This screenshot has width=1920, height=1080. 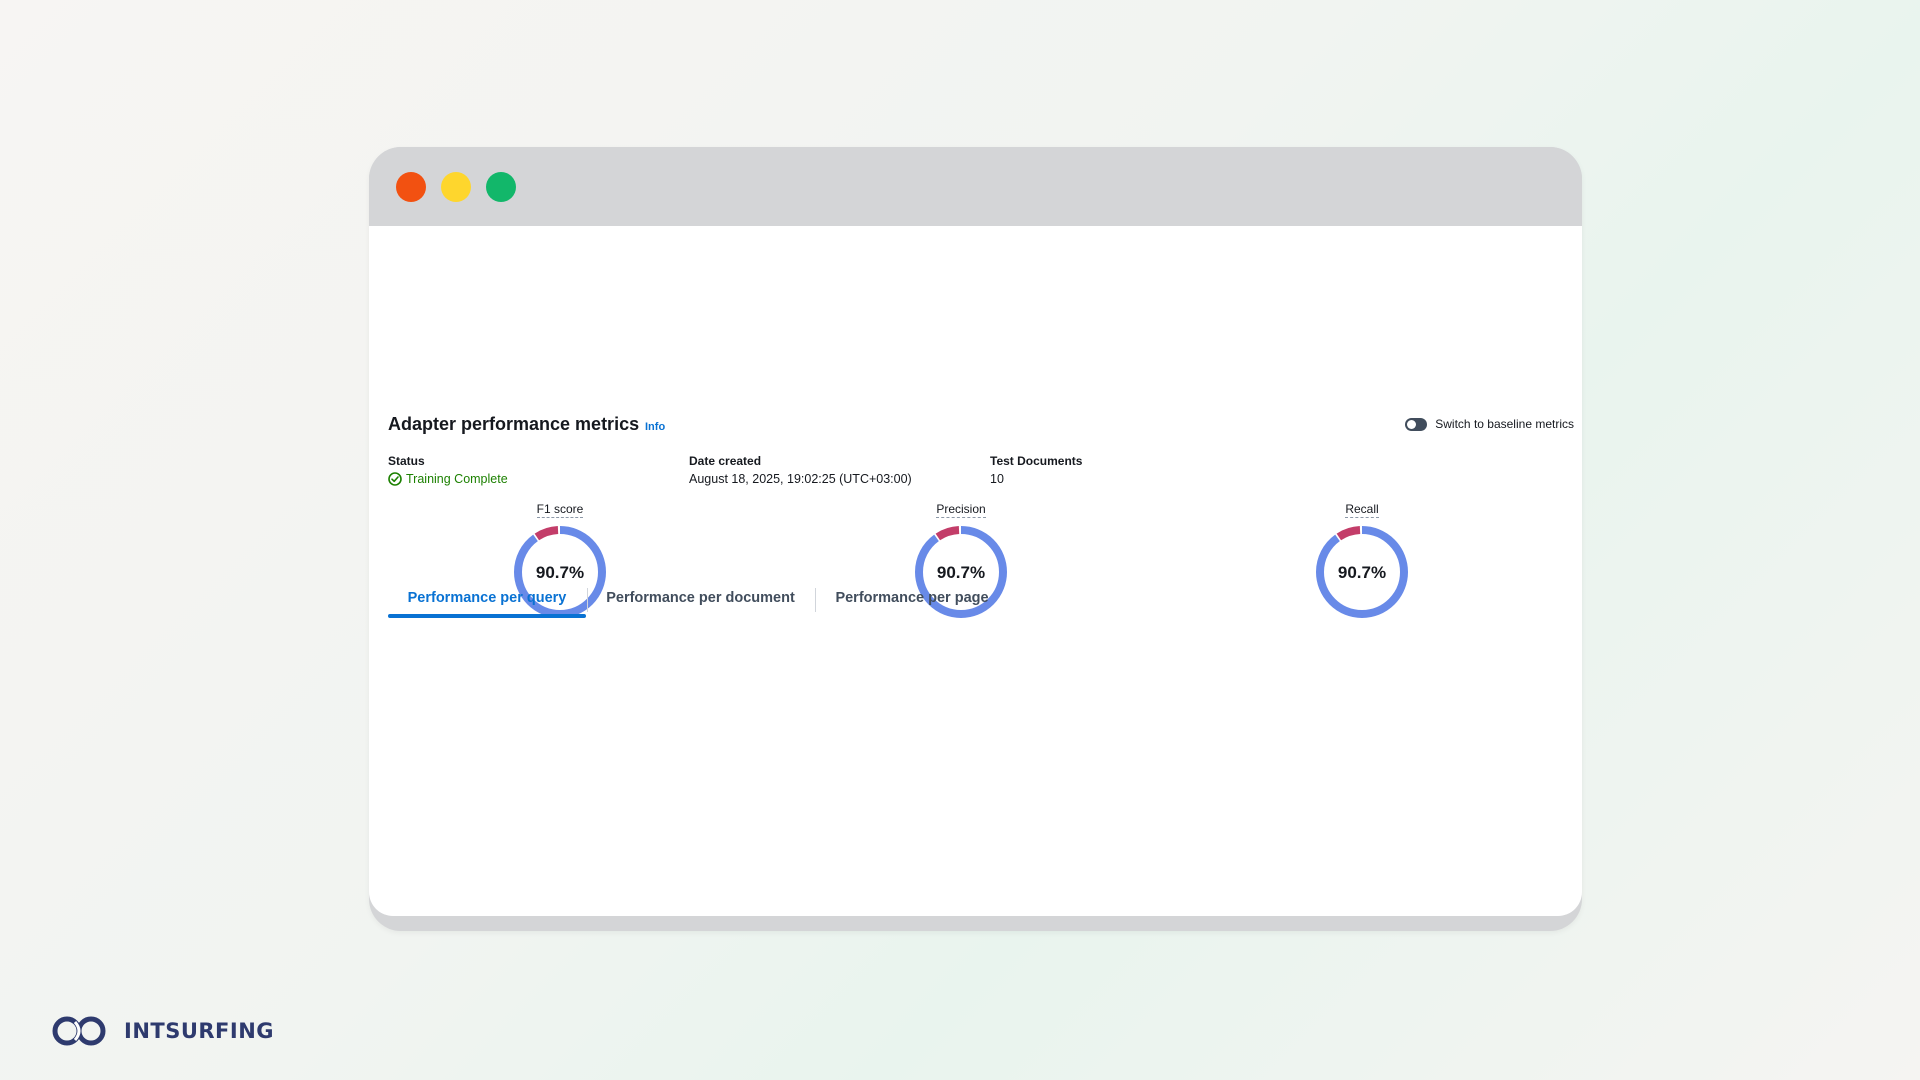 I want to click on test-documents-label: Test Documents, so click(x=1036, y=461).